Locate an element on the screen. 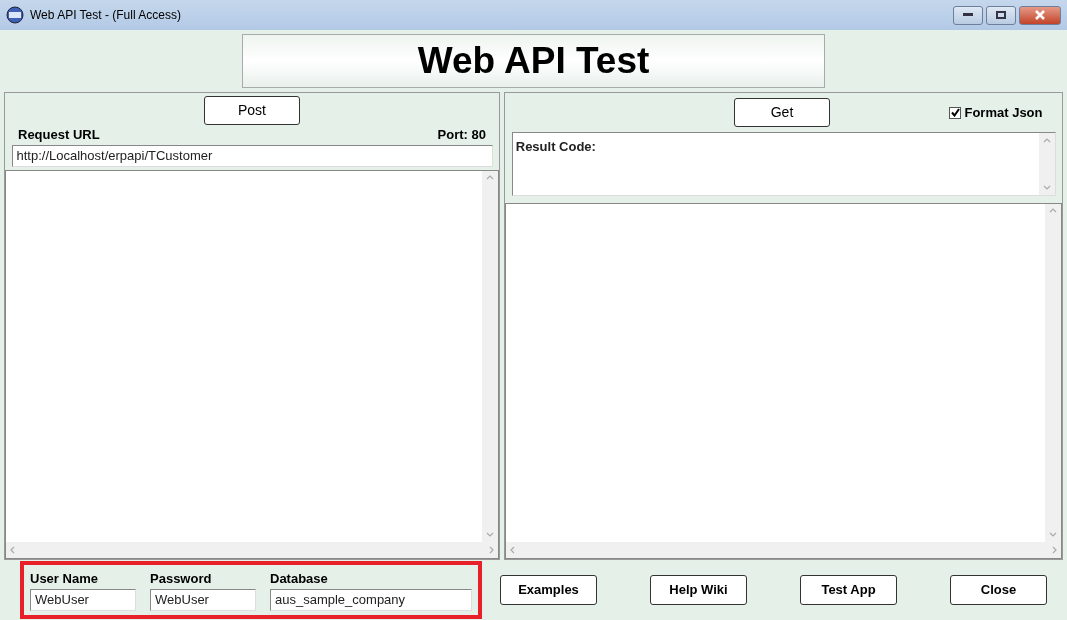  minimize-icon is located at coordinates (967, 15).